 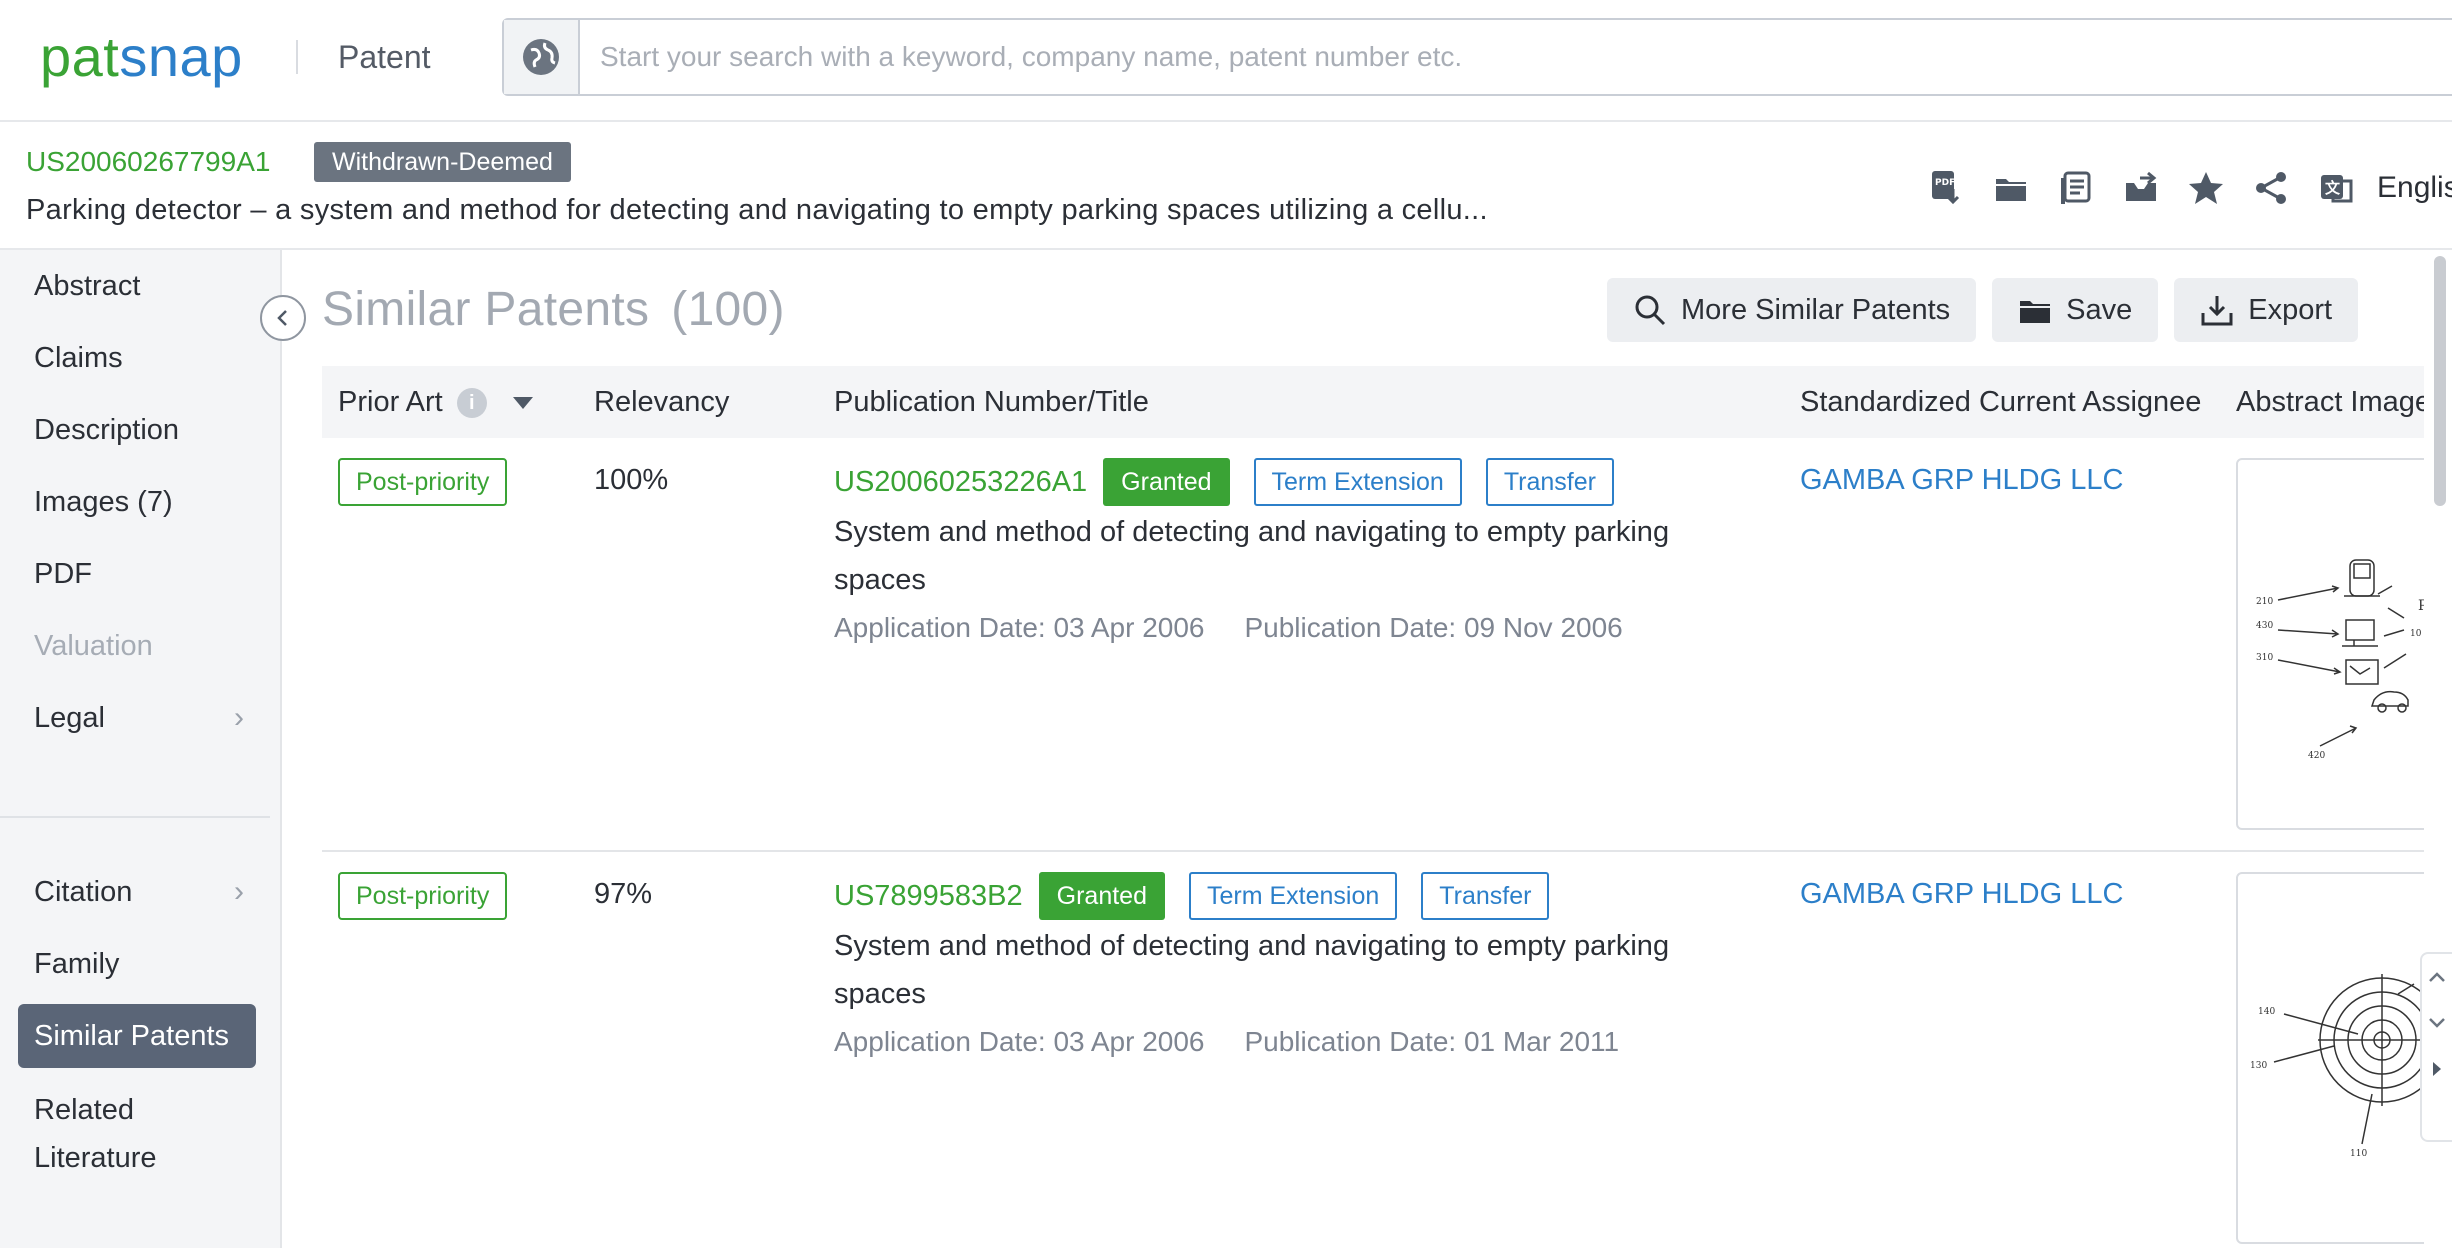 I want to click on svg-text: P, so click(x=2421, y=606).